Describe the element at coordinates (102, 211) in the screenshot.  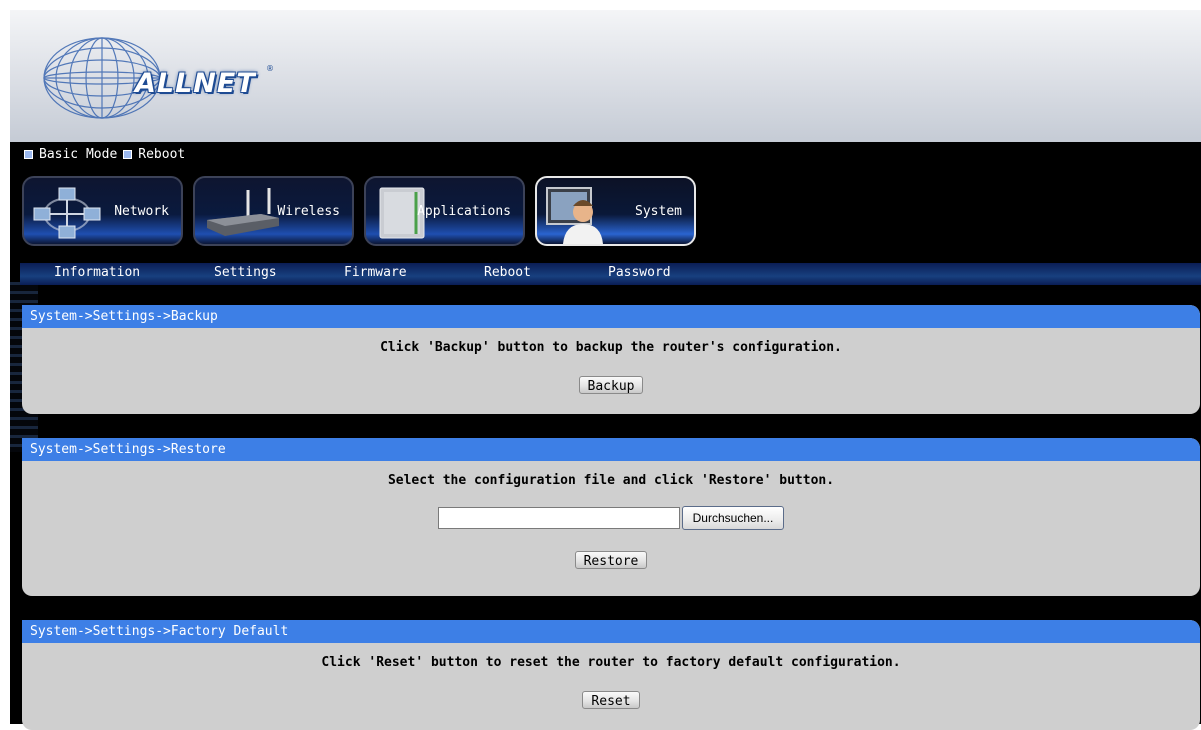
I see `tab-network: Network` at that location.